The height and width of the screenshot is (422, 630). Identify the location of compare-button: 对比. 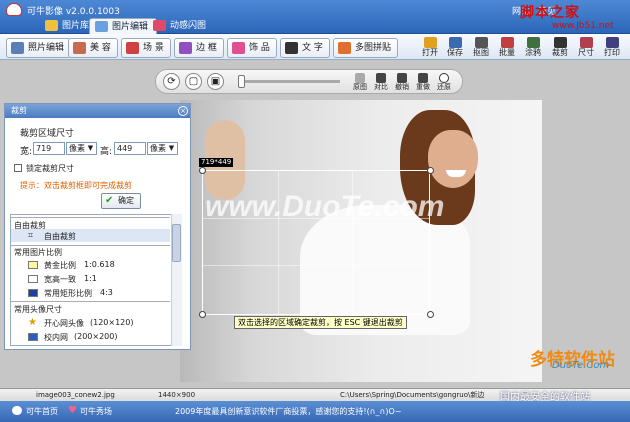
(381, 82).